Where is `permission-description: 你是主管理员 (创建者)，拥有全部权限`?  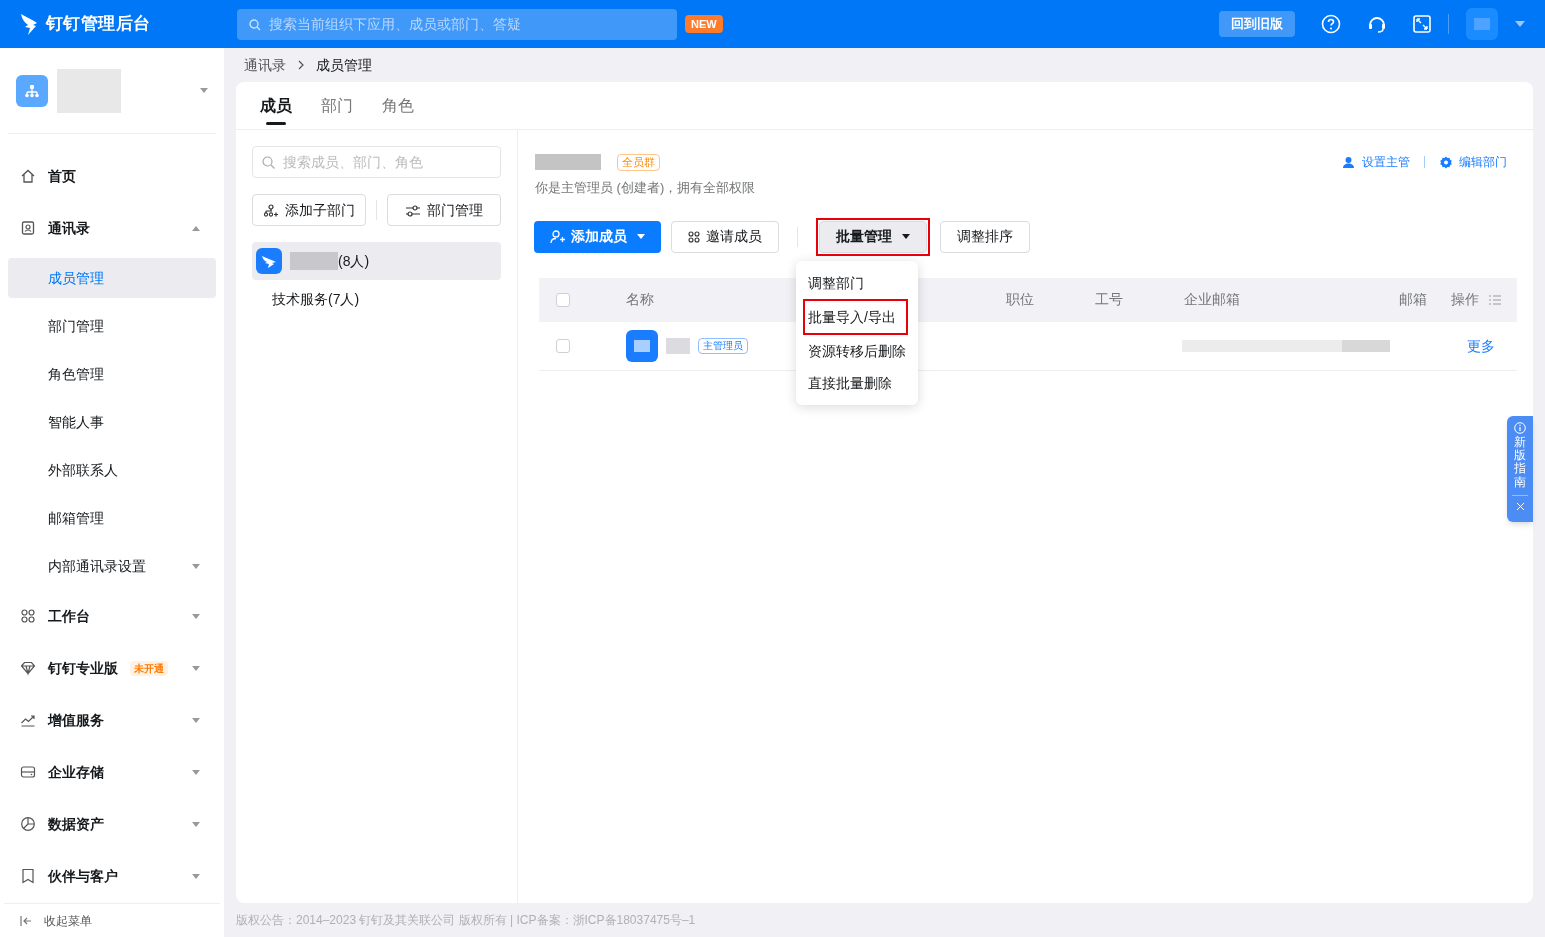 permission-description: 你是主管理员 (创建者)，拥有全部权限 is located at coordinates (646, 188).